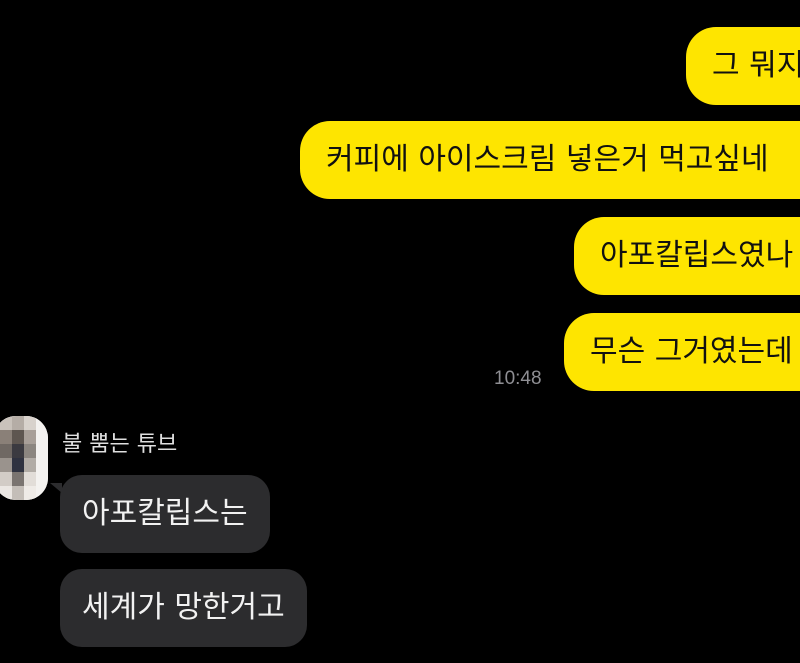  I want to click on outgoing-message-bubble: 커피에 아이스크림 넣은거 먹고싶네, so click(550, 160).